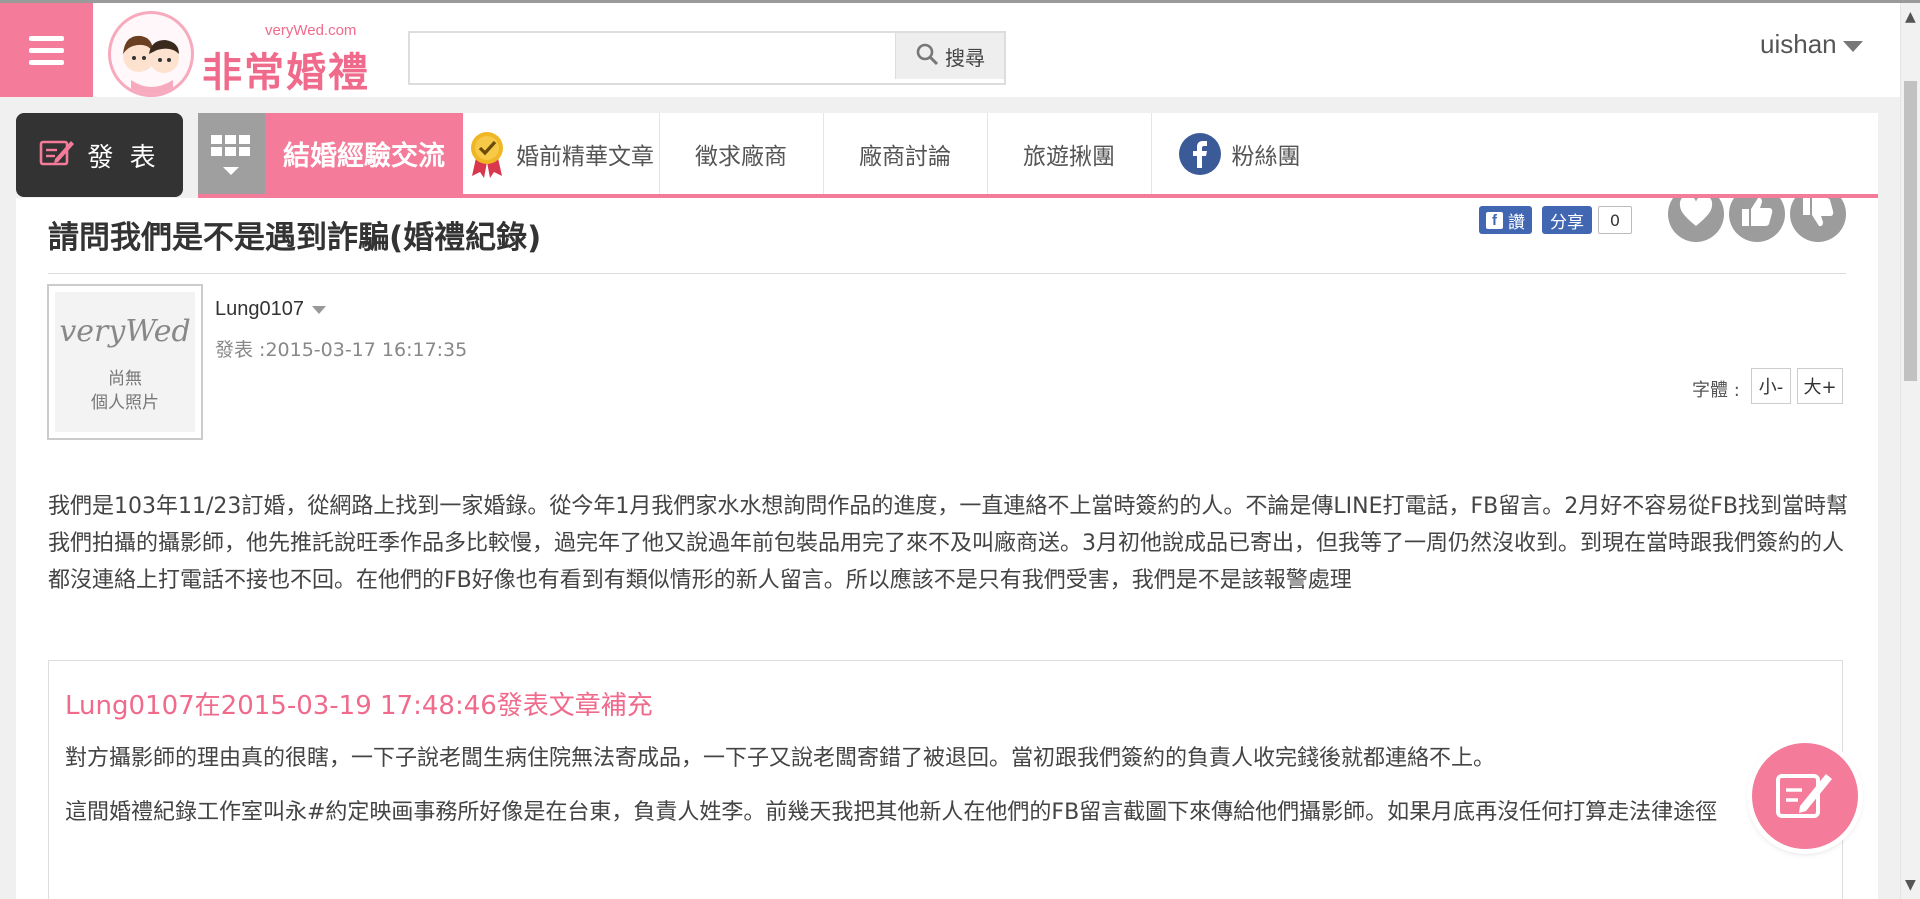 This screenshot has height=899, width=1920. I want to click on user-menu: uishan, so click(1811, 44).